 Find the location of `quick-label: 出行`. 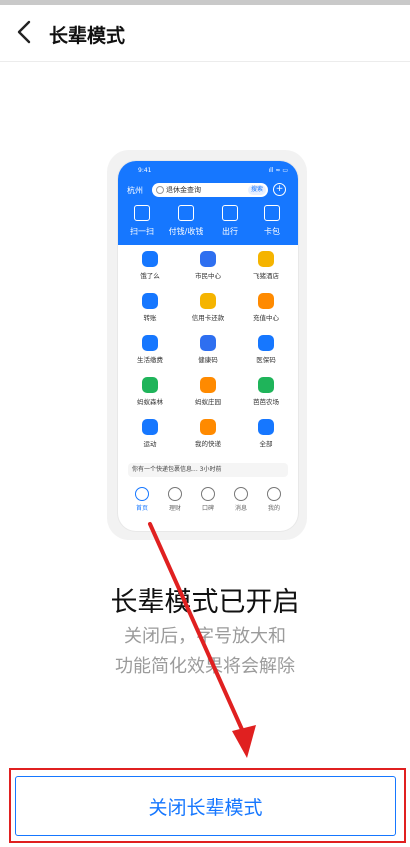

quick-label: 出行 is located at coordinates (230, 231).